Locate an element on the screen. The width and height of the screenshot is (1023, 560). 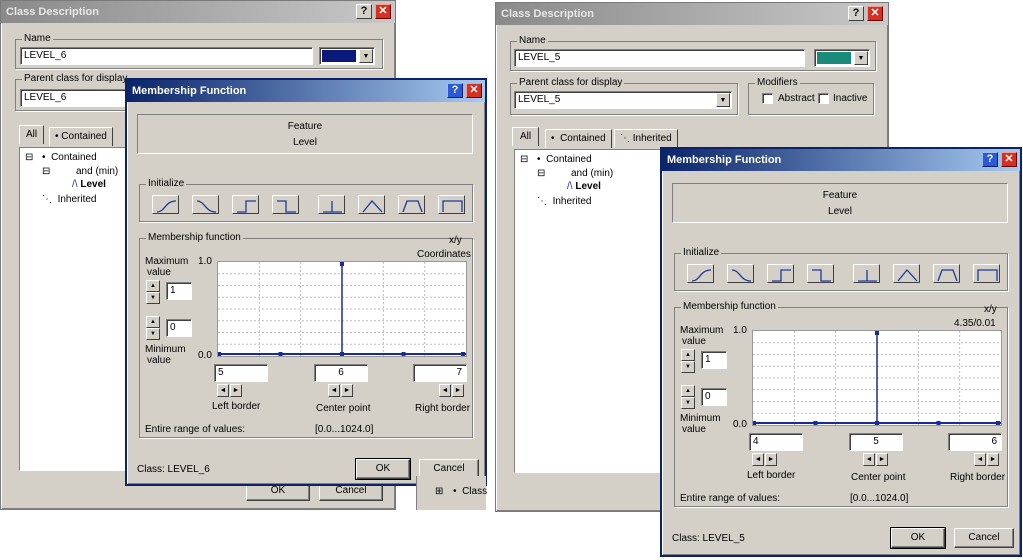
parent-dropdown: LEVEL_6 is located at coordinates (75, 98).